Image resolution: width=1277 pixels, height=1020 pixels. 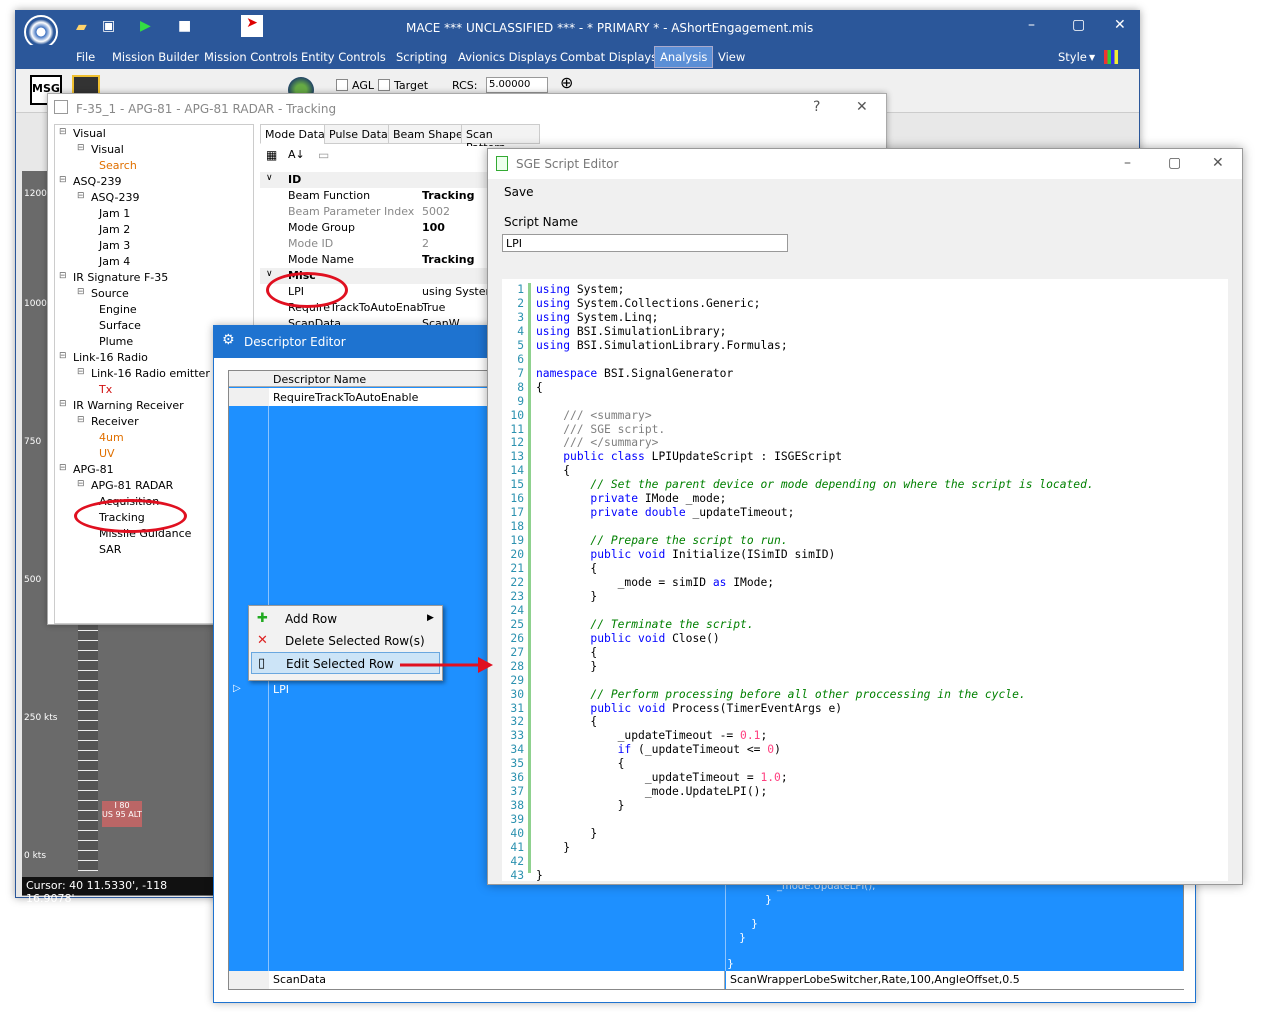 What do you see at coordinates (518, 192) in the screenshot?
I see `save-menu-item: Save` at bounding box center [518, 192].